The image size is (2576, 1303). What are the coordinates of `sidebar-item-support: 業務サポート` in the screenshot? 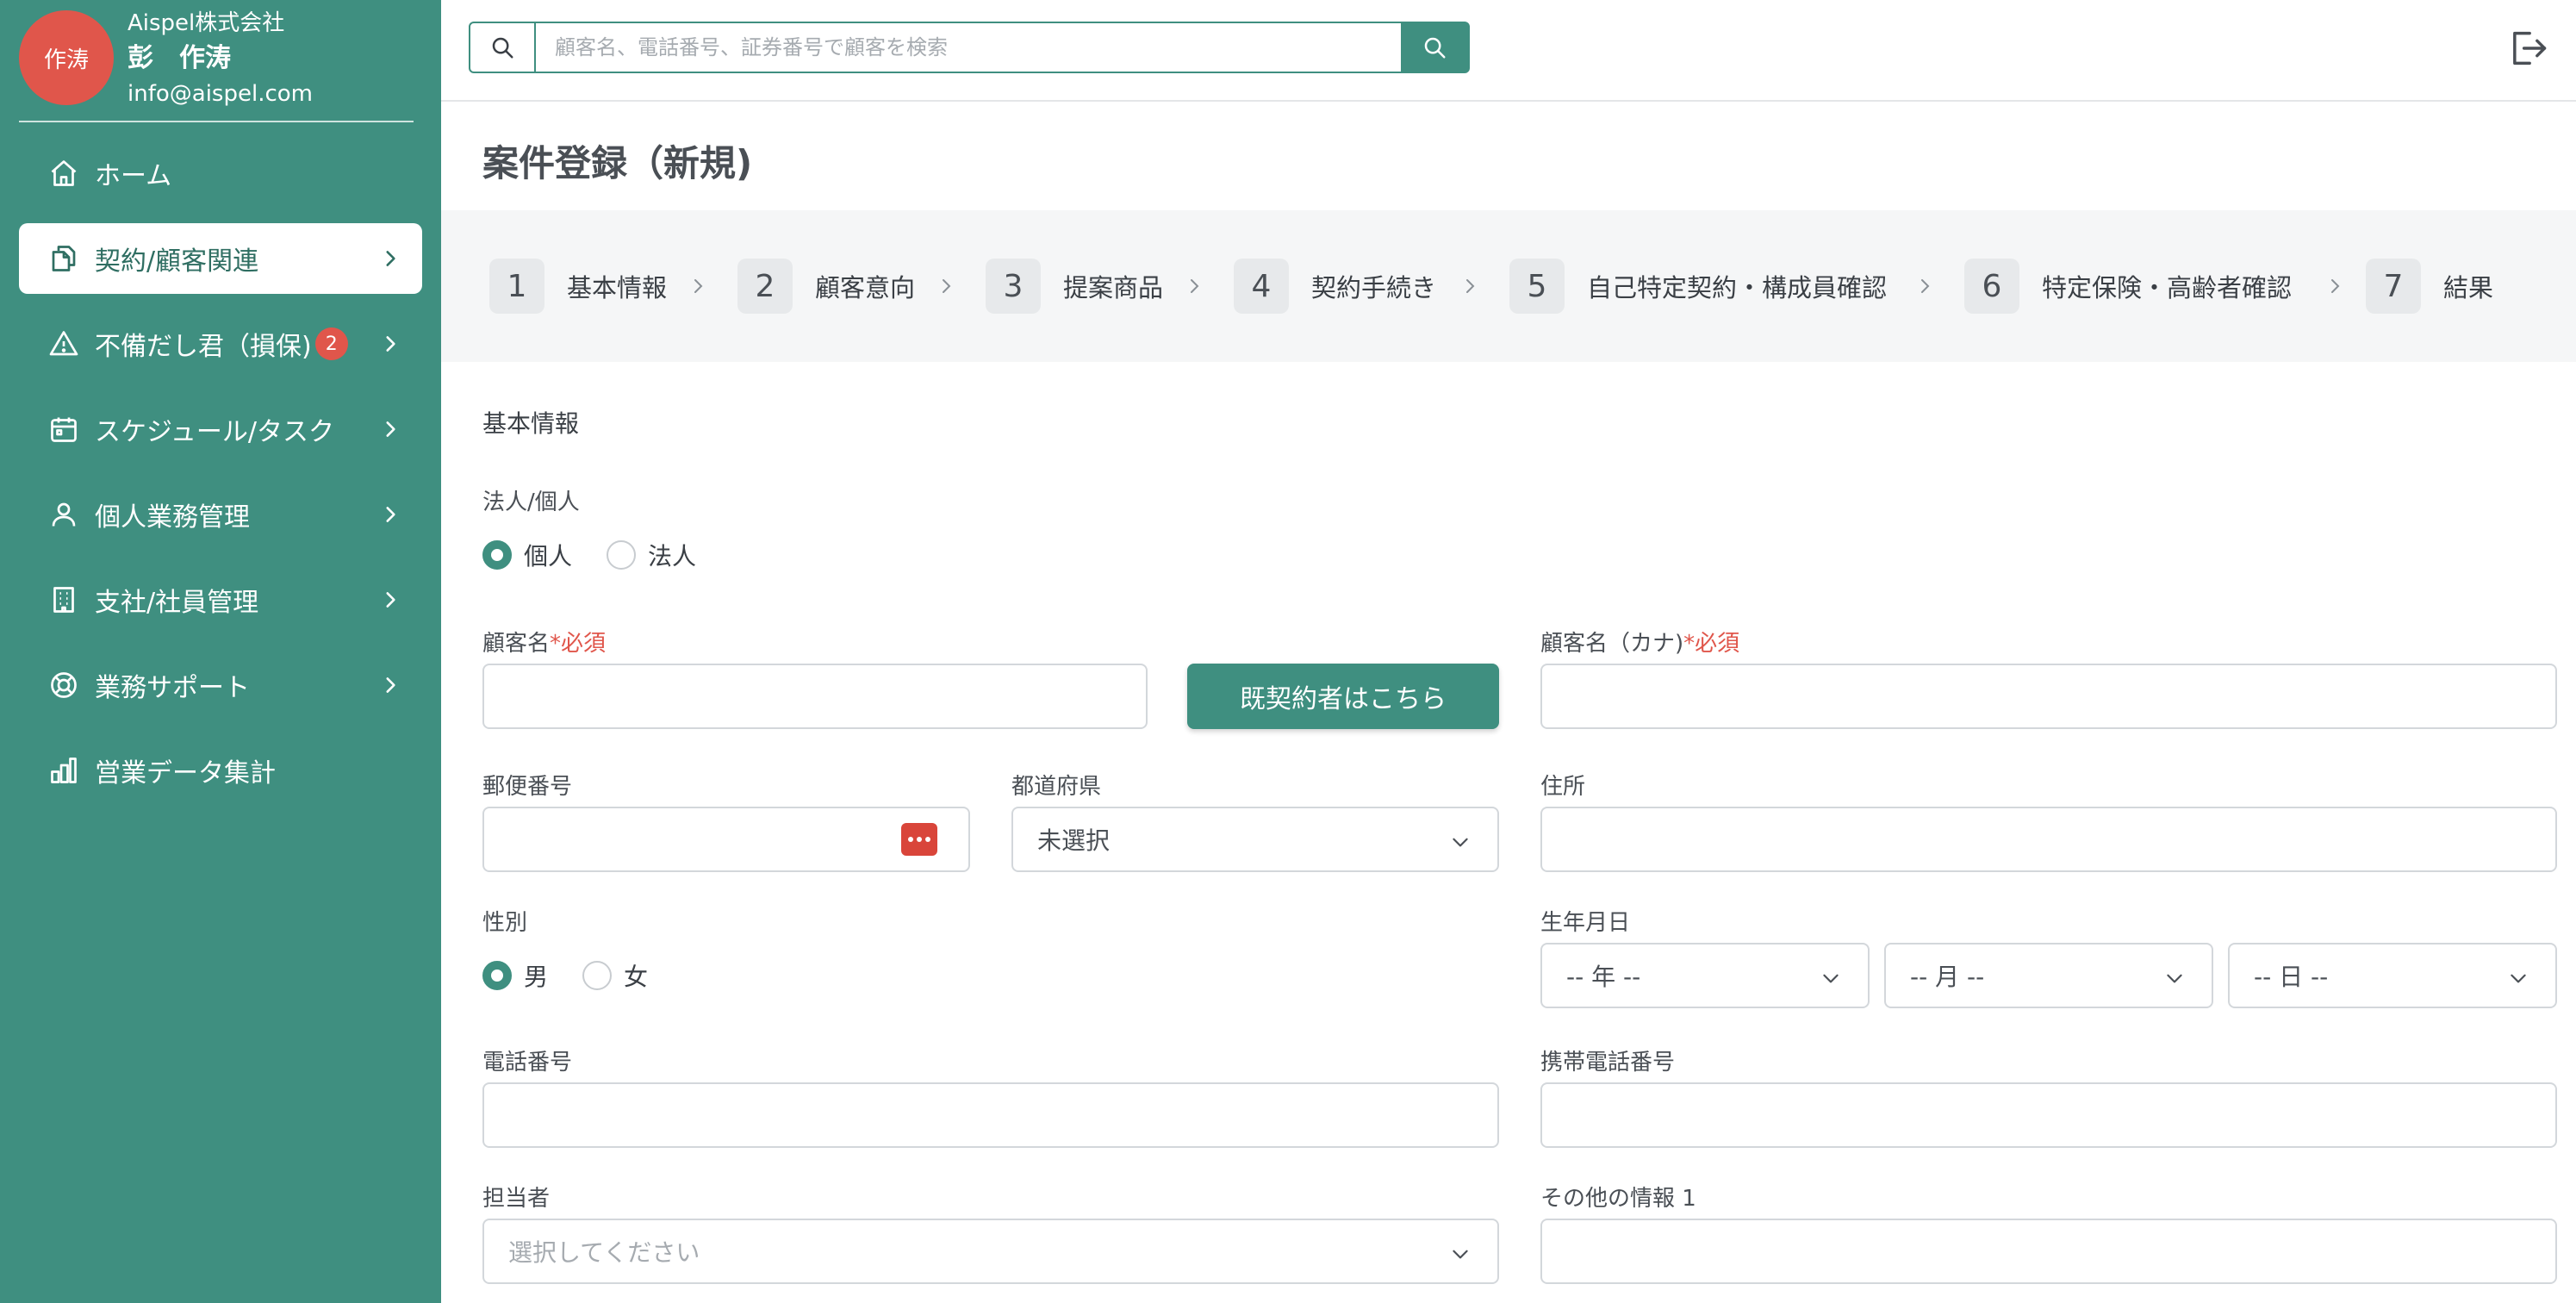 It's located at (221, 685).